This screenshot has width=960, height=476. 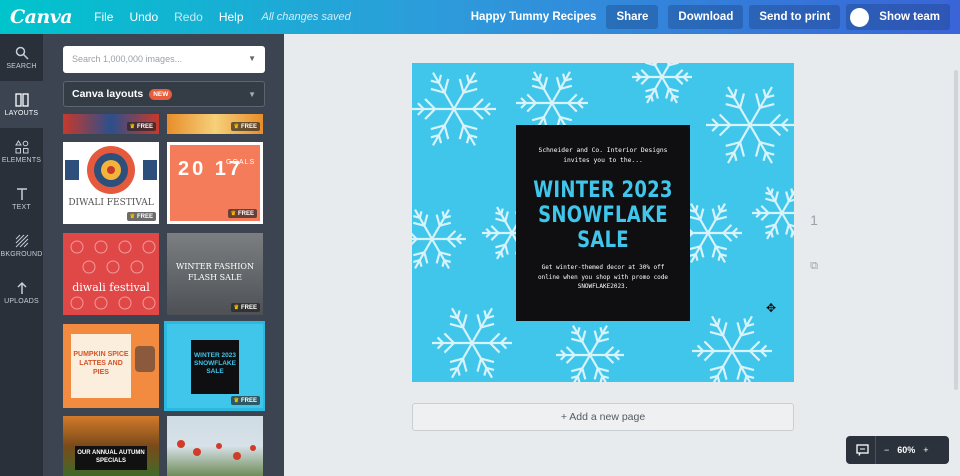 What do you see at coordinates (231, 17) in the screenshot?
I see `menu-help: Help` at bounding box center [231, 17].